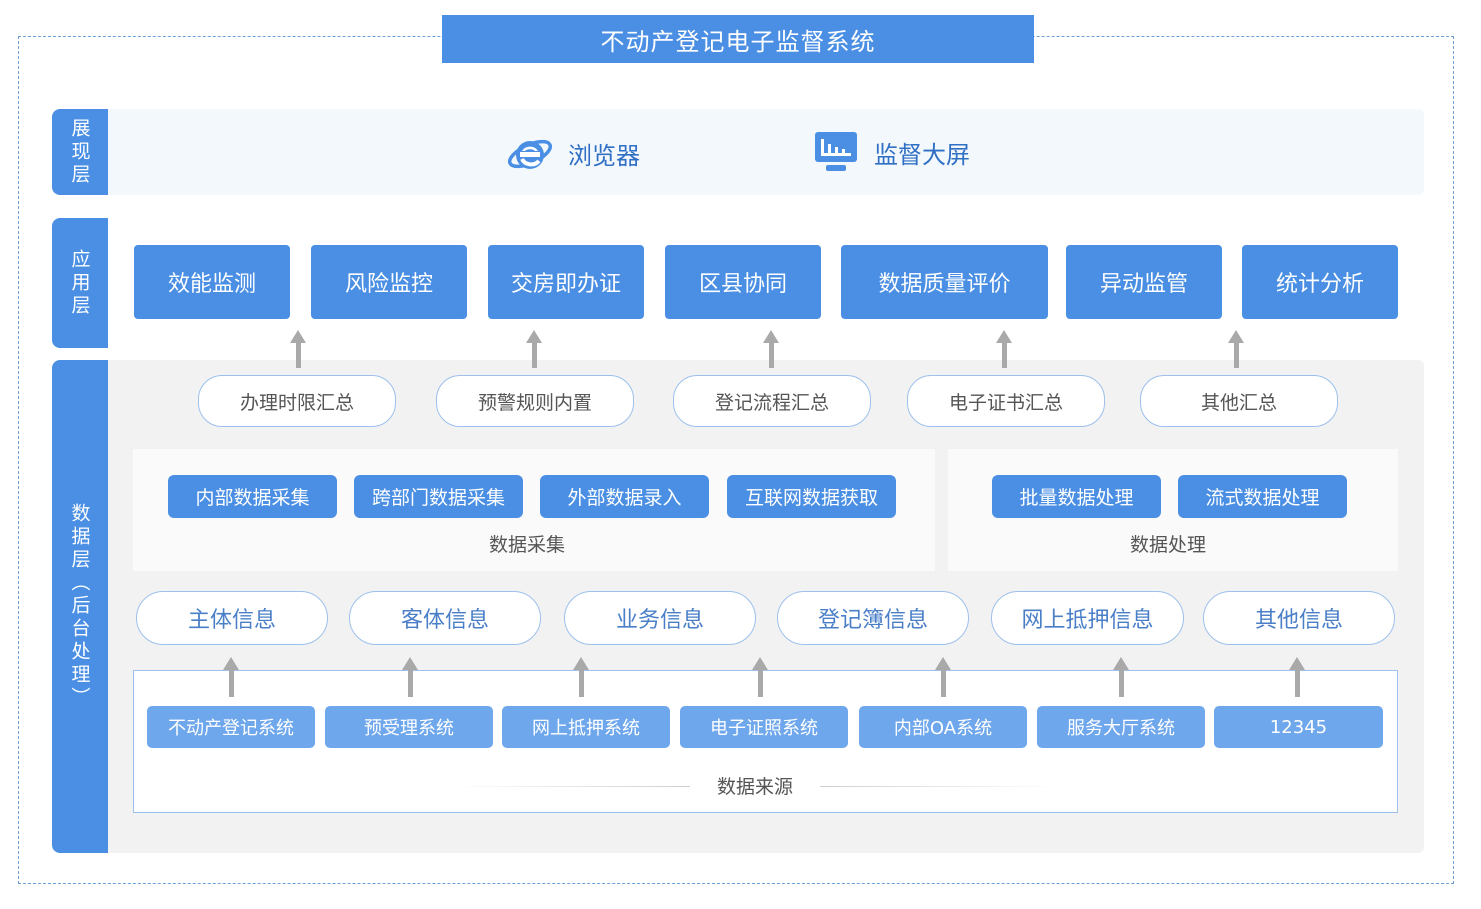 The height and width of the screenshot is (909, 1481). What do you see at coordinates (1298, 727) in the screenshot?
I see `source-system: 12345` at bounding box center [1298, 727].